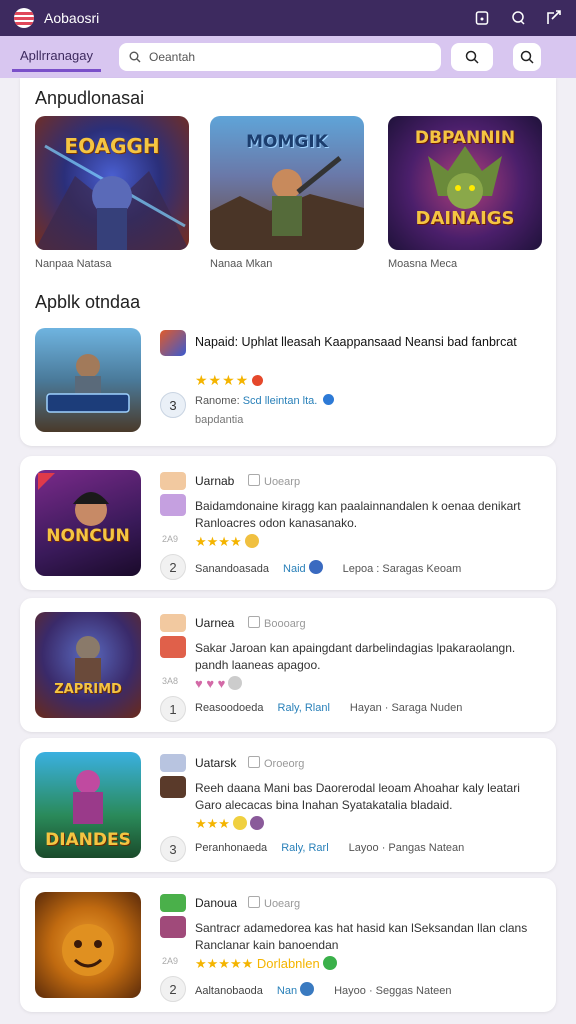 The width and height of the screenshot is (576, 1024). I want to click on app-name: Uarnab, so click(215, 481).